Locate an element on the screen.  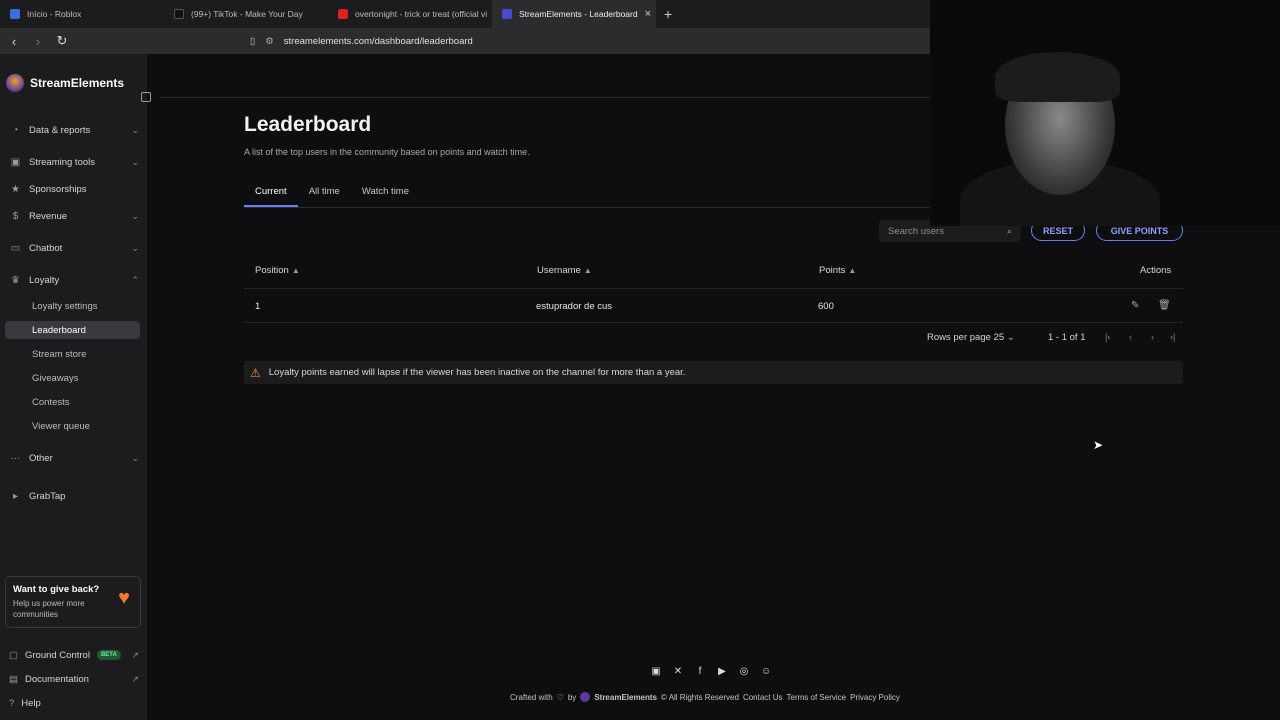
cell-username: estuprador de cus is located at coordinates (574, 306).